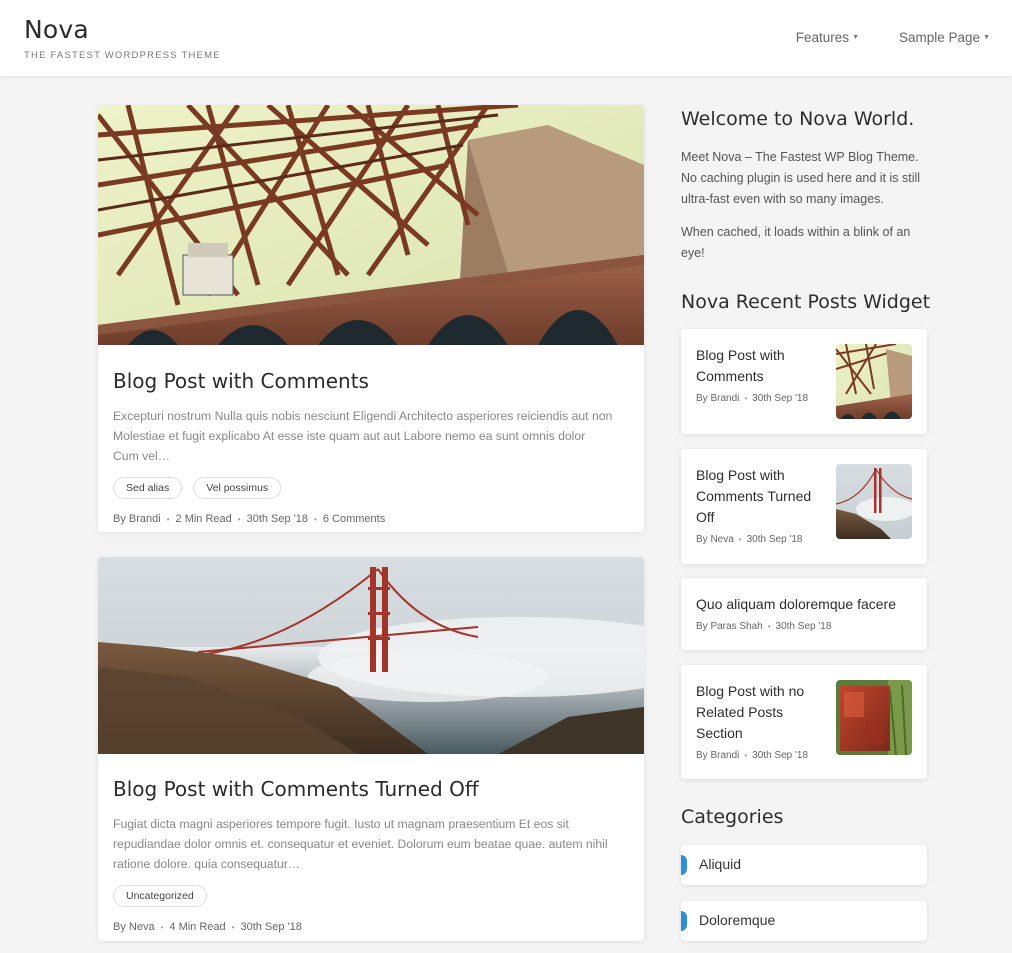 This screenshot has height=953, width=1012. What do you see at coordinates (197, 927) in the screenshot?
I see `post-read-time: 4 Min Read` at bounding box center [197, 927].